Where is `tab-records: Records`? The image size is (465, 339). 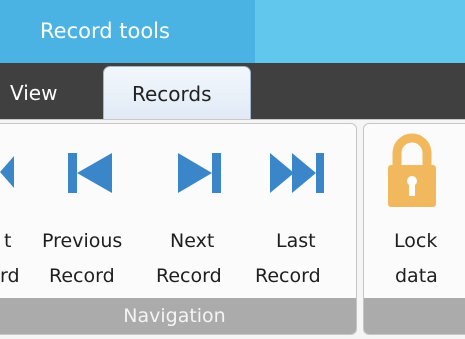 tab-records: Records is located at coordinates (177, 95).